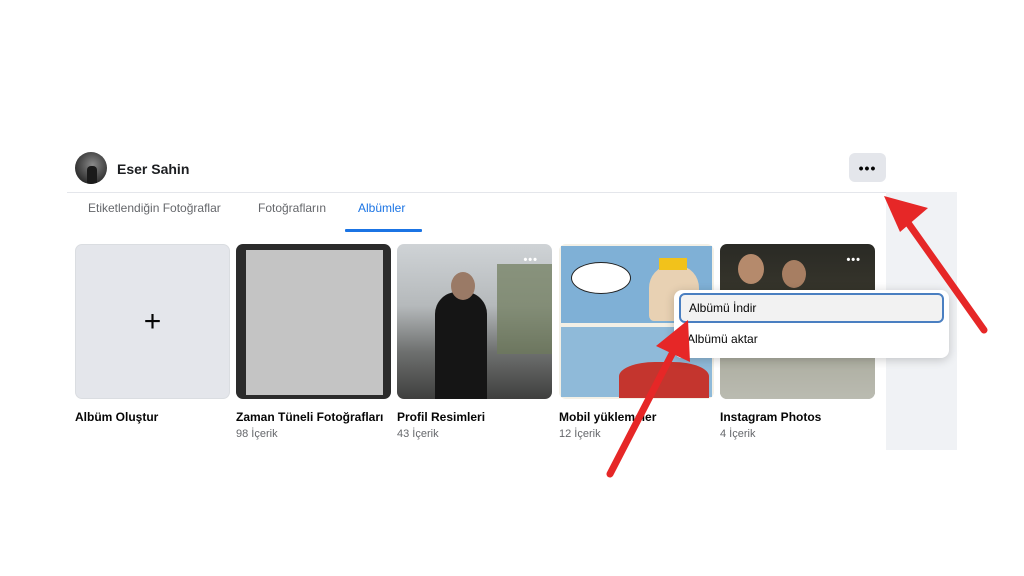  What do you see at coordinates (512, 168) in the screenshot?
I see `profile-header: Eser Sahin •••` at bounding box center [512, 168].